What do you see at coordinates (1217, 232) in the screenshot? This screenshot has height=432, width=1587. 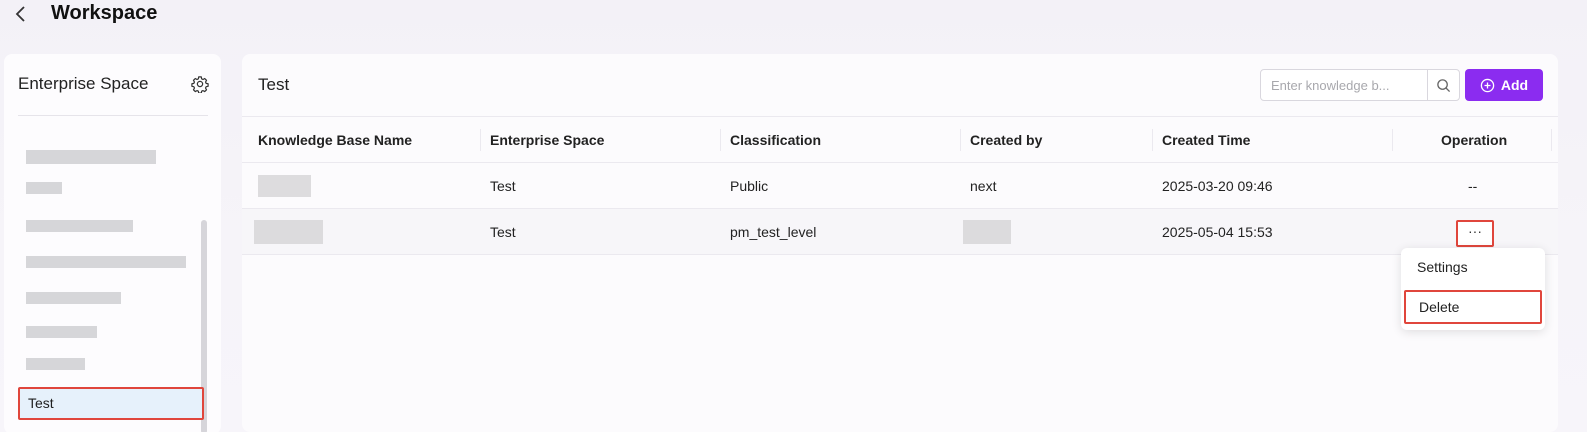 I see `cell-created-time: 2025-05-04 15:53` at bounding box center [1217, 232].